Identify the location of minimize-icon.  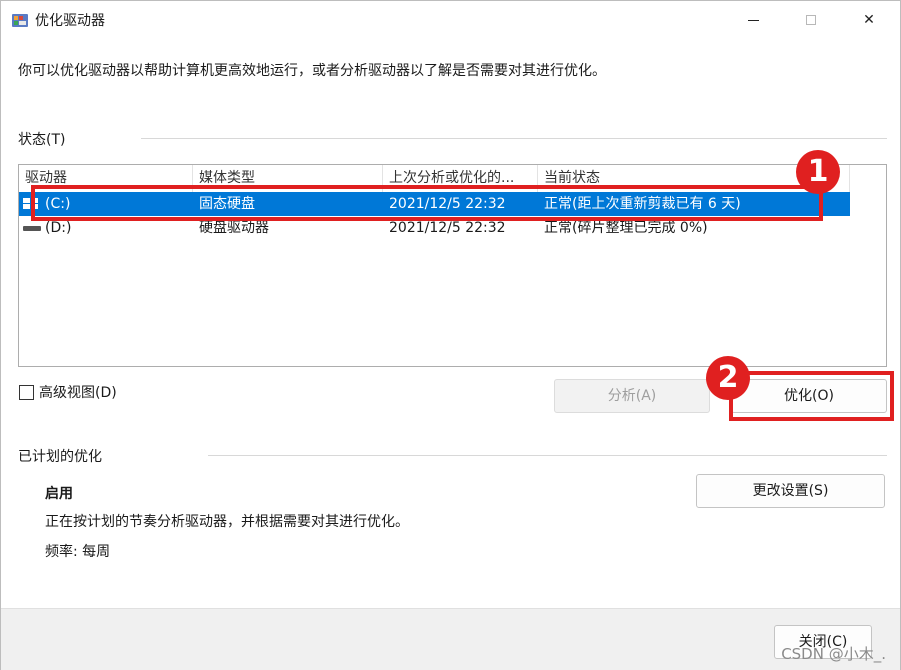
(753, 20).